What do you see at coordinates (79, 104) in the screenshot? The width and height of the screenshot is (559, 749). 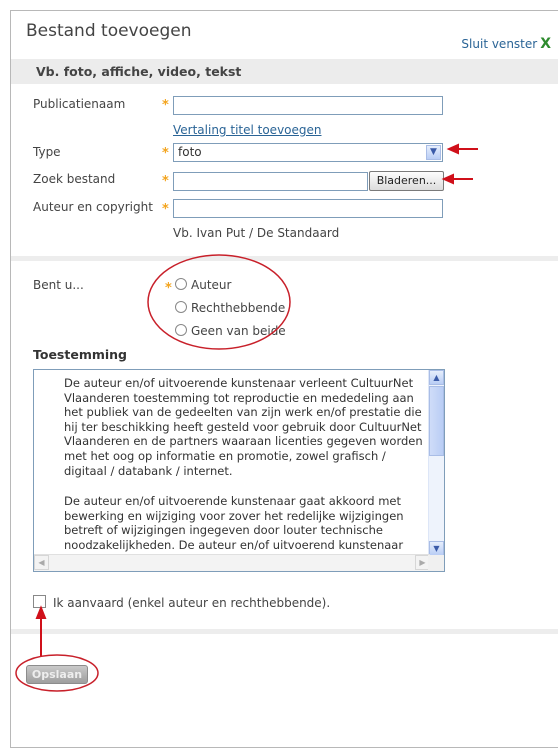 I see `publication-label: Publicatienaam` at bounding box center [79, 104].